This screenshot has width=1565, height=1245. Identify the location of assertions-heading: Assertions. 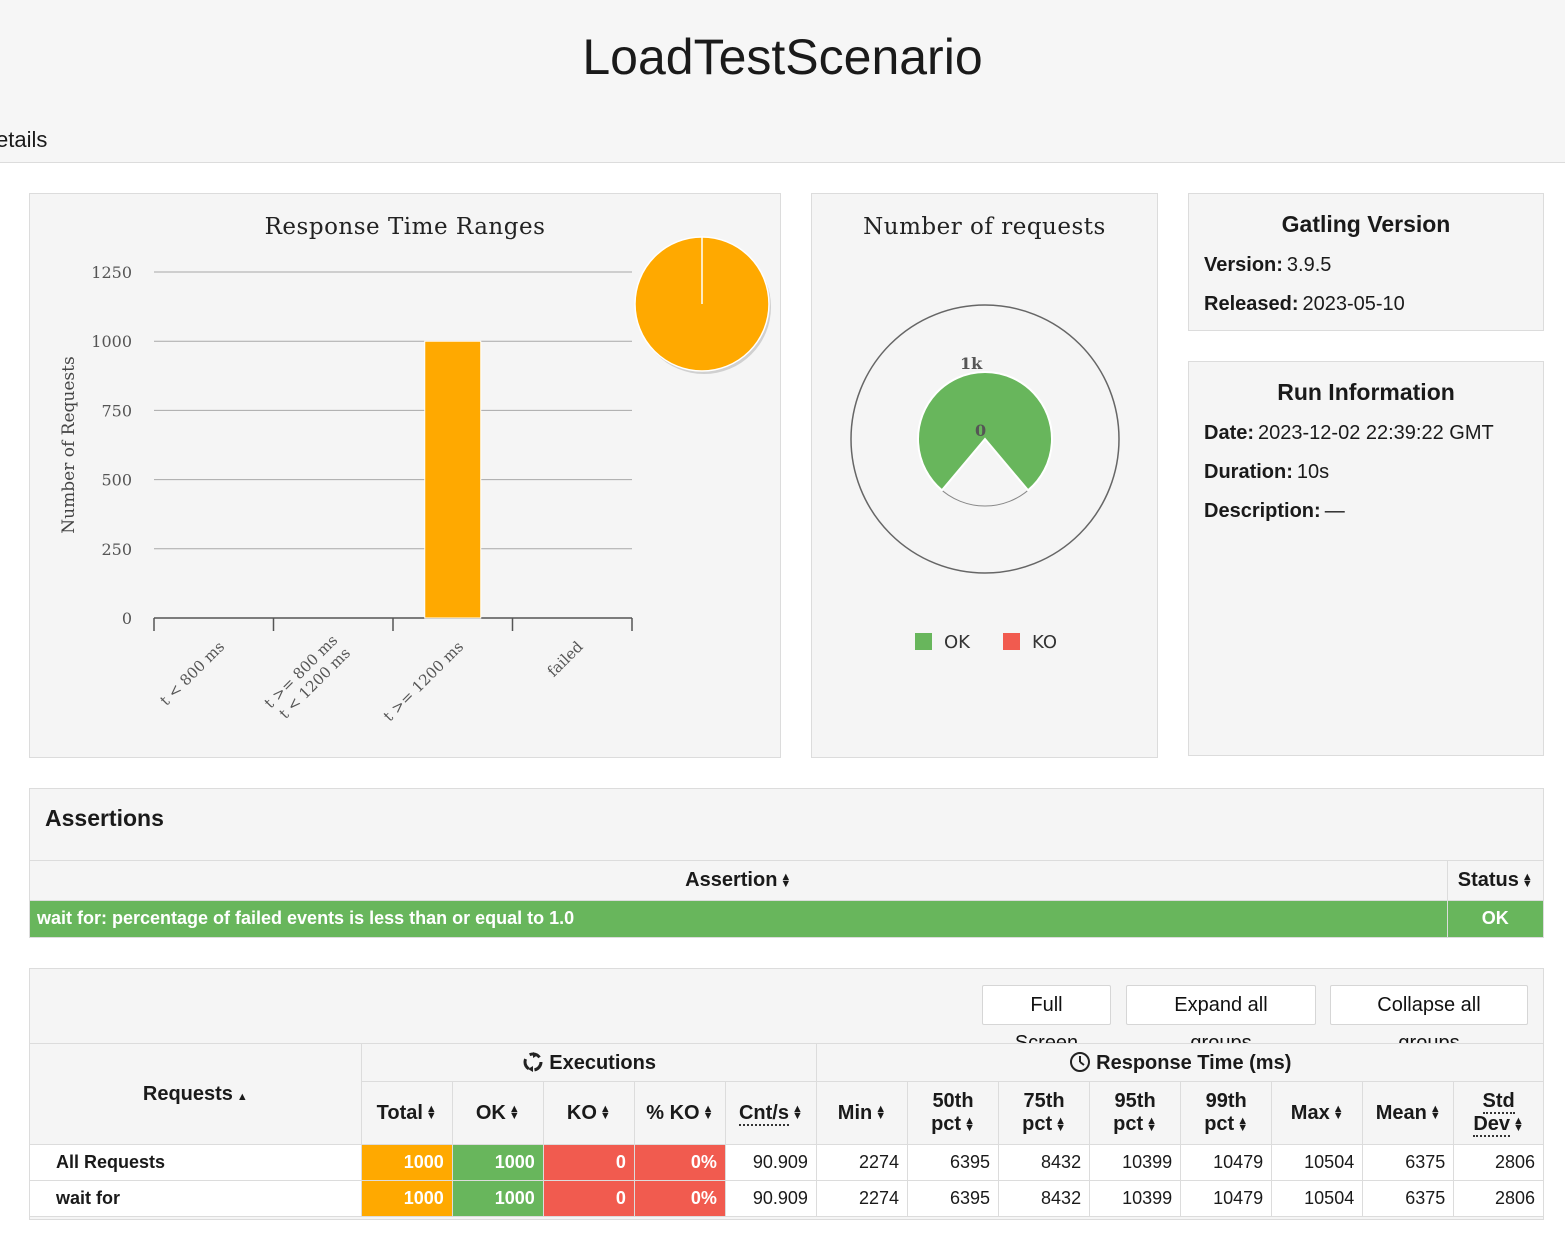
(104, 818).